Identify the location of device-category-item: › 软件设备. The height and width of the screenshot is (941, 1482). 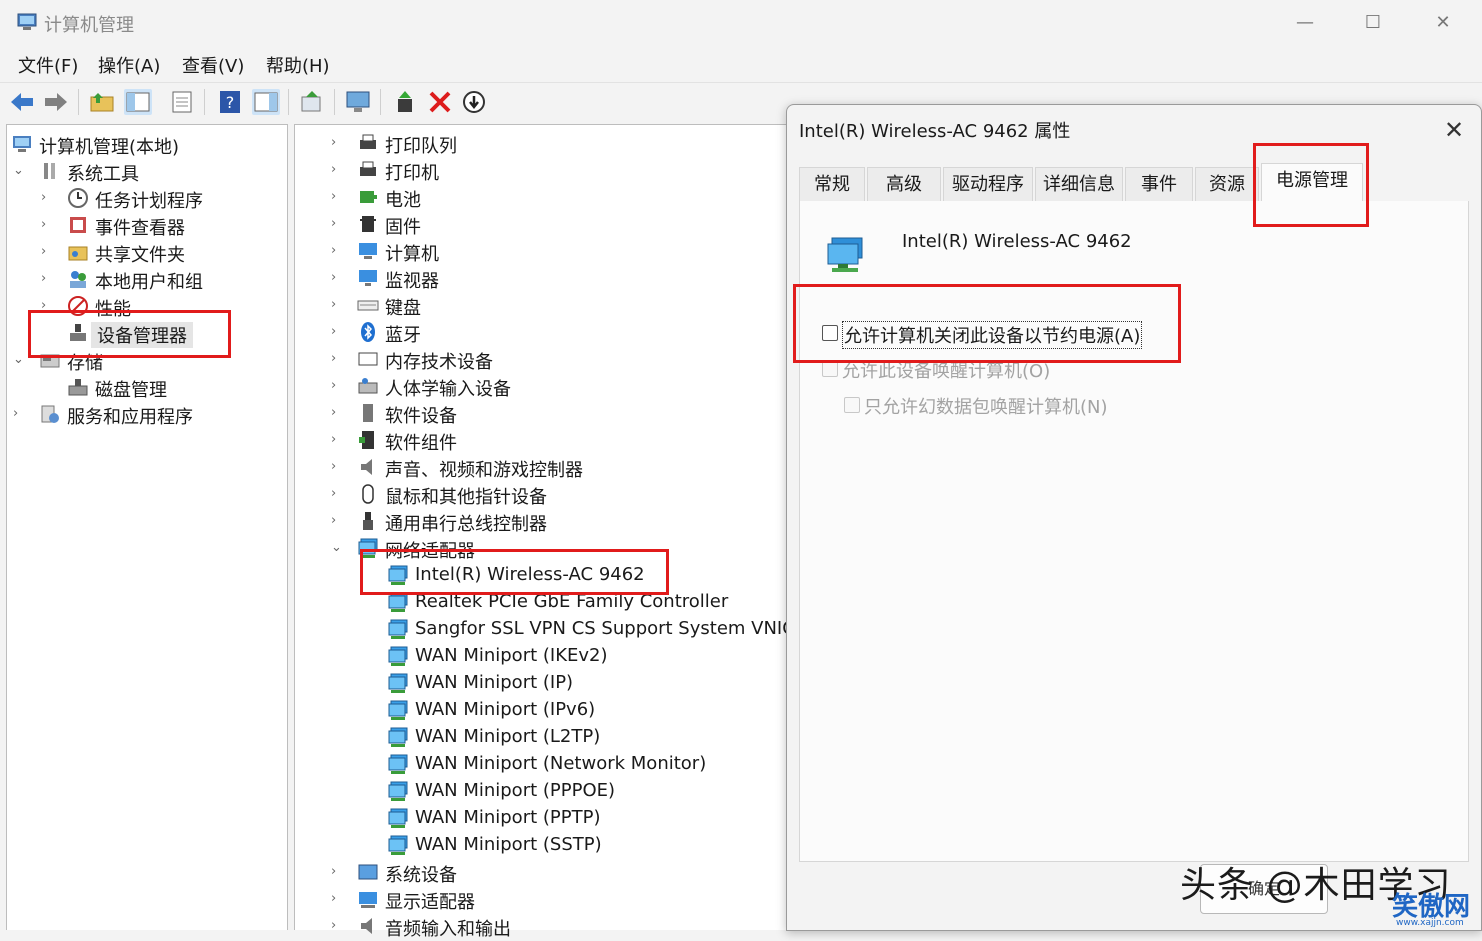
(545, 413).